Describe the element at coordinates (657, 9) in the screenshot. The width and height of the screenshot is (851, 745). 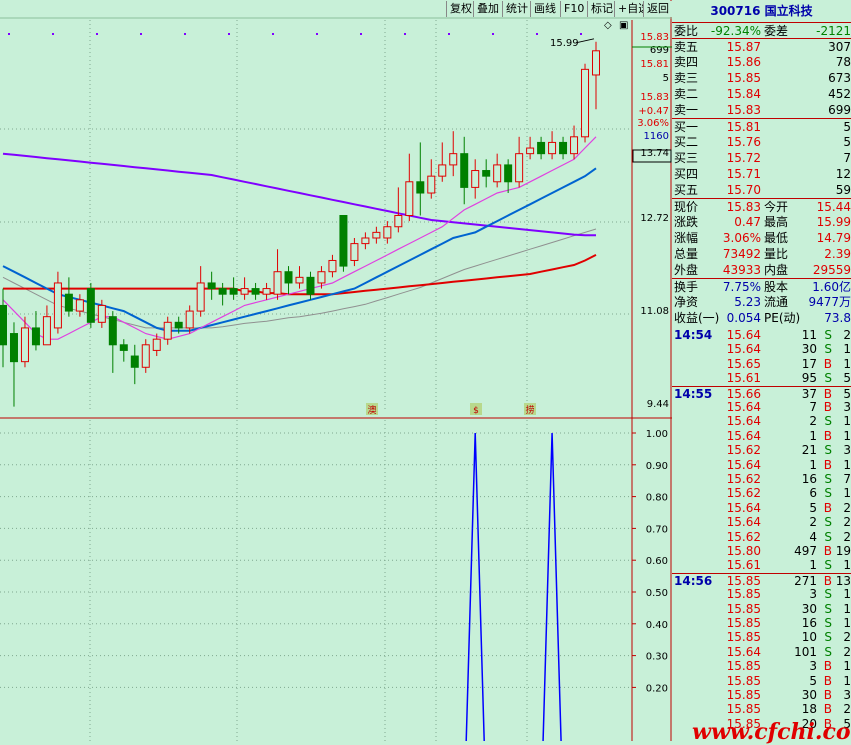
I see `toolbar-button-back: 返回` at that location.